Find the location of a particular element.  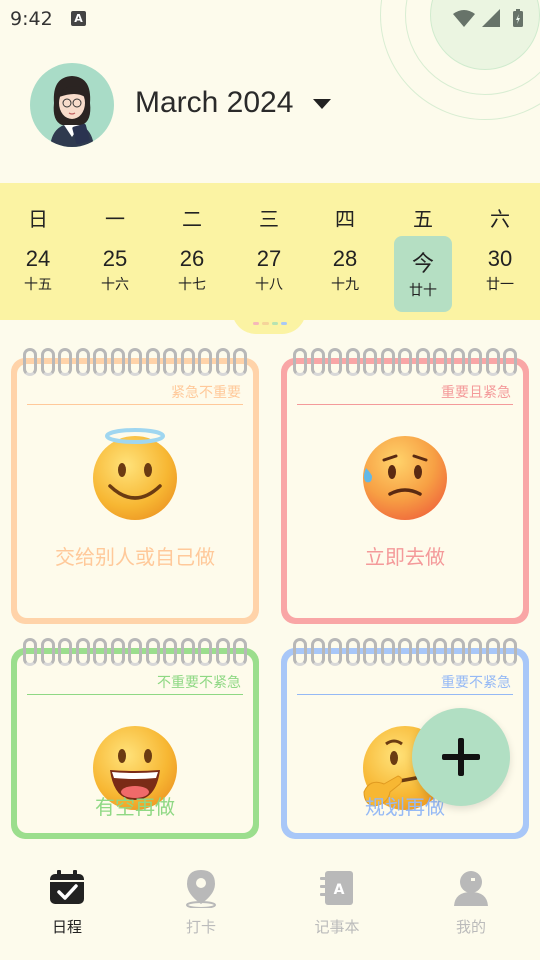

lunar-date: 十九 is located at coordinates (345, 285).